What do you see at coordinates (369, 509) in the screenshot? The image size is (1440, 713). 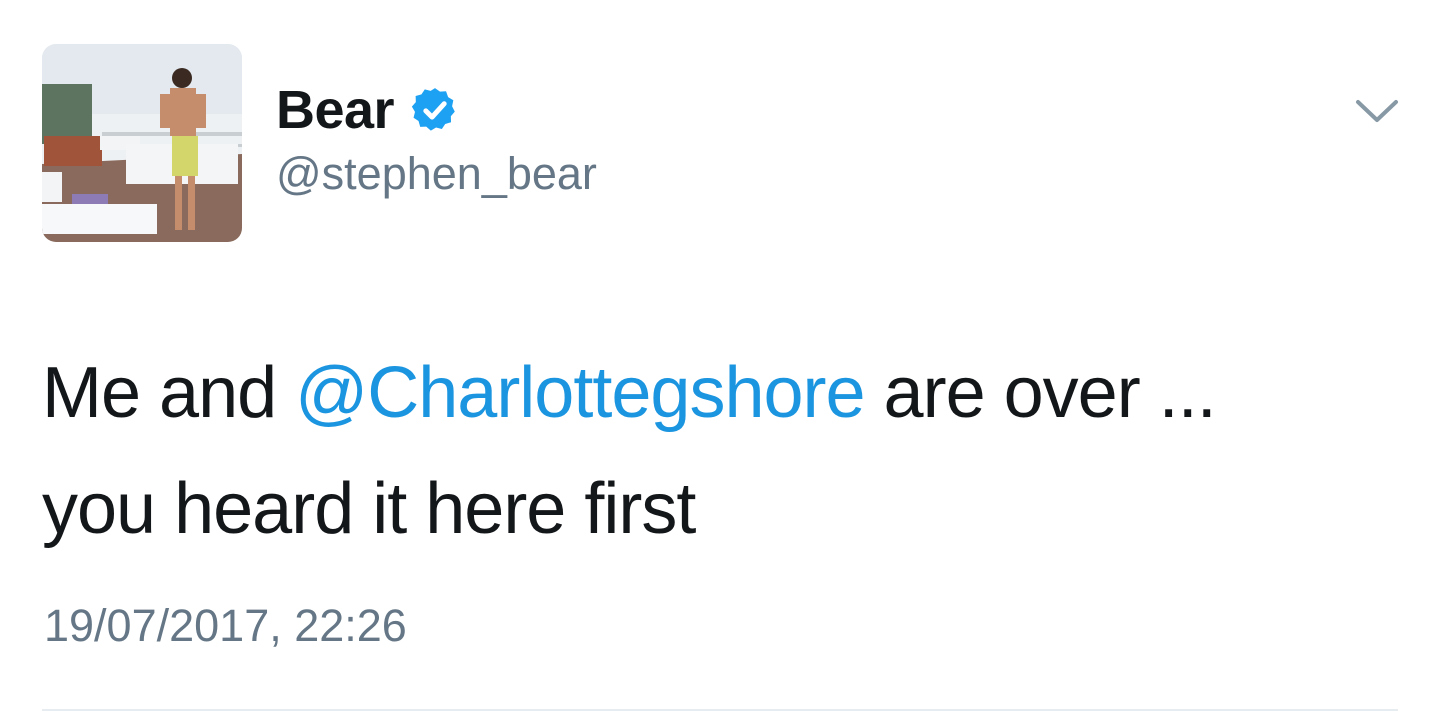 I see `tweet-text-line-2: you heard it here first` at bounding box center [369, 509].